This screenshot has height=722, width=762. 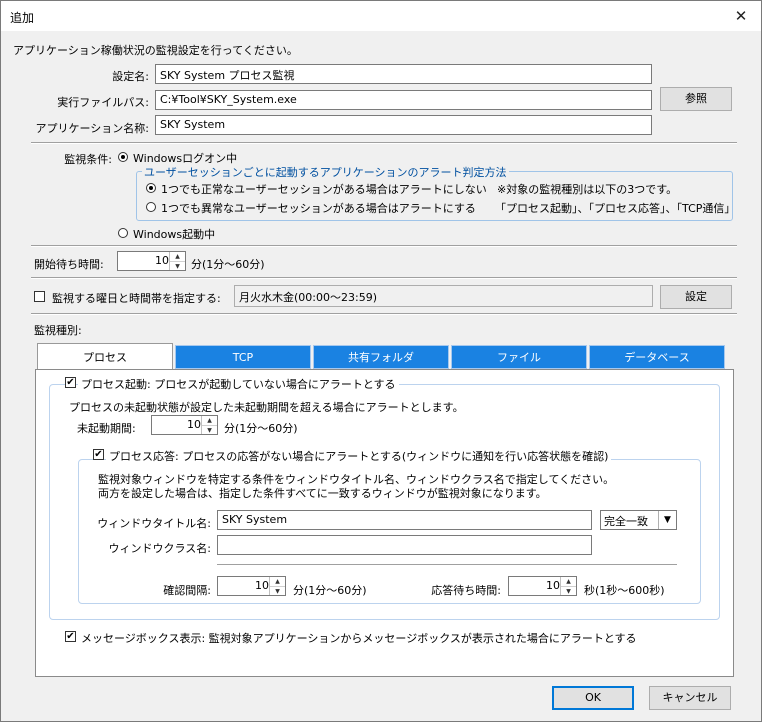 What do you see at coordinates (667, 520) in the screenshot?
I see `chevron-down-icon: ▼` at bounding box center [667, 520].